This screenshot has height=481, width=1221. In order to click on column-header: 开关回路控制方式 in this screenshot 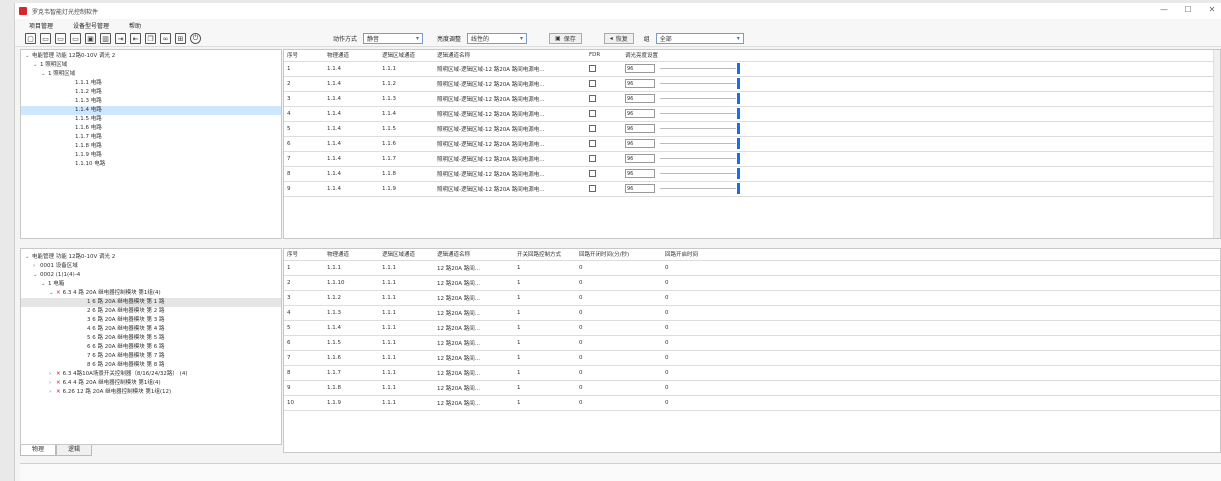, I will do `click(545, 255)`.